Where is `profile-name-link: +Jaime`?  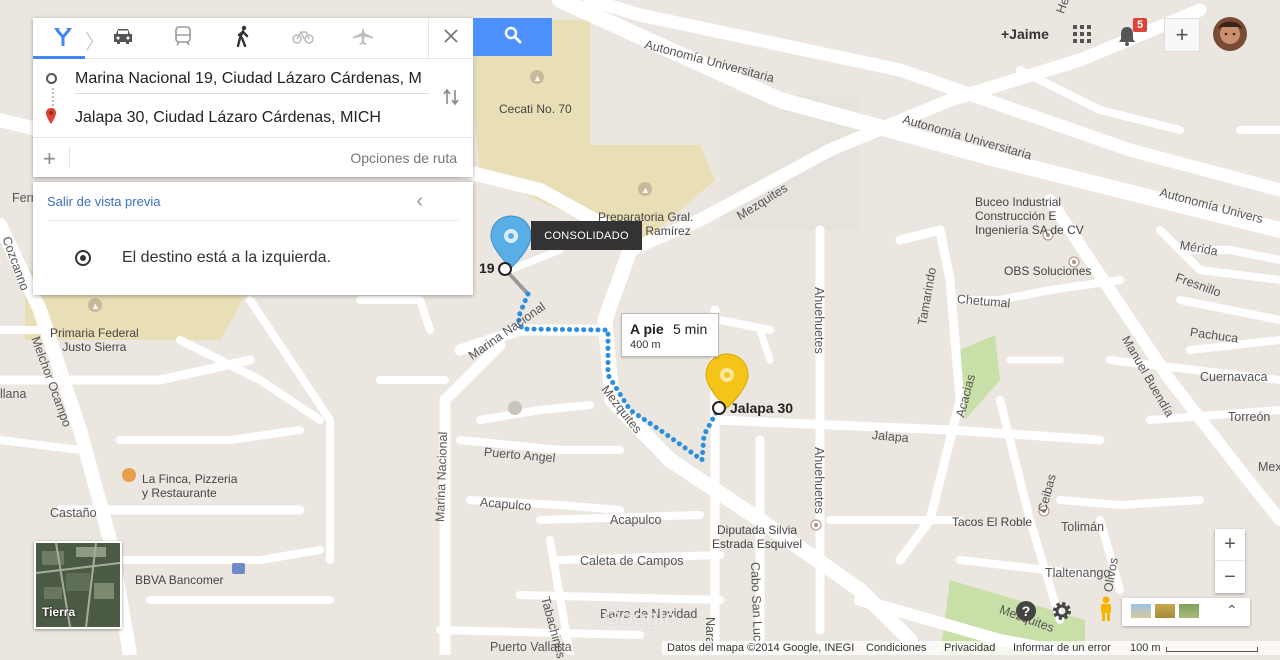
profile-name-link: +Jaime is located at coordinates (1025, 34).